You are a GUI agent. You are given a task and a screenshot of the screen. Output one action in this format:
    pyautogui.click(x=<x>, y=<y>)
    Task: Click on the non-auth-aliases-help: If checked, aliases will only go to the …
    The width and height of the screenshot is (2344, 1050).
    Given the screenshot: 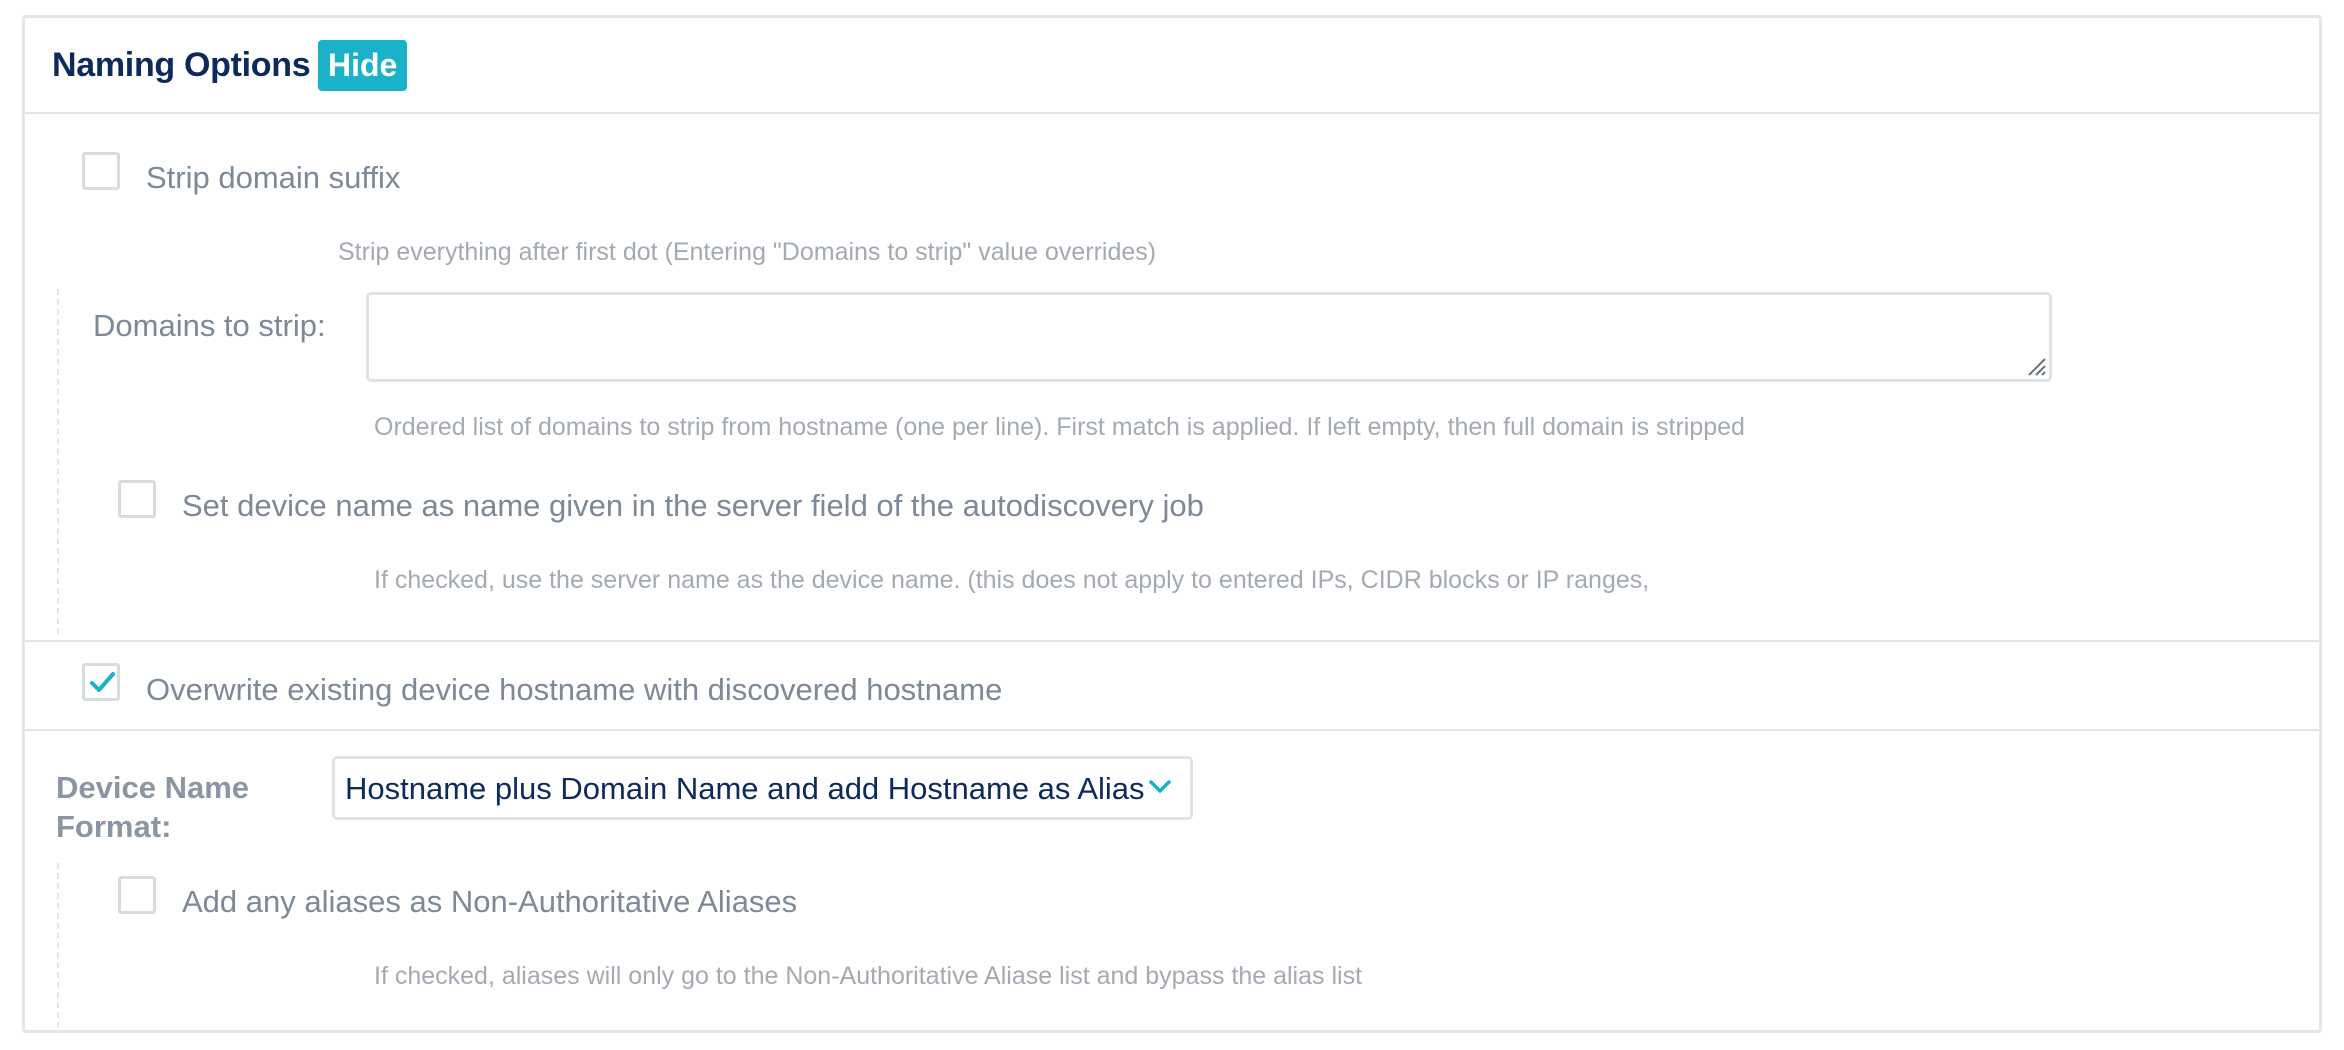 What is the action you would take?
    pyautogui.click(x=868, y=976)
    